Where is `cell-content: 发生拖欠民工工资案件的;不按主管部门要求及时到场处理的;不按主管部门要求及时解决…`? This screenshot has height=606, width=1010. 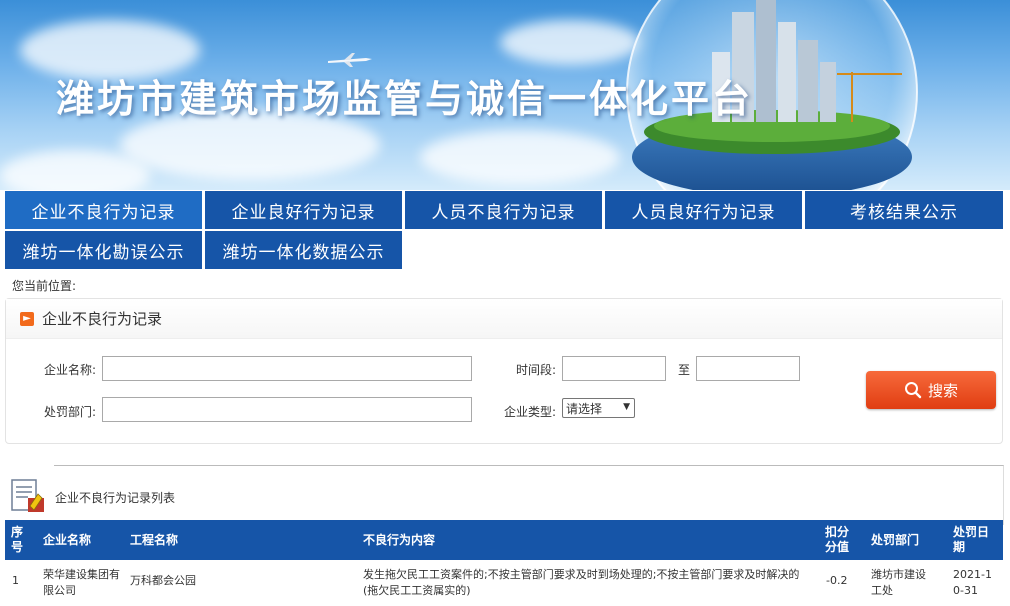 cell-content: 发生拖欠民工工资案件的;不按主管部门要求及时到场处理的;不按主管部门要求及时解决… is located at coordinates (581, 582).